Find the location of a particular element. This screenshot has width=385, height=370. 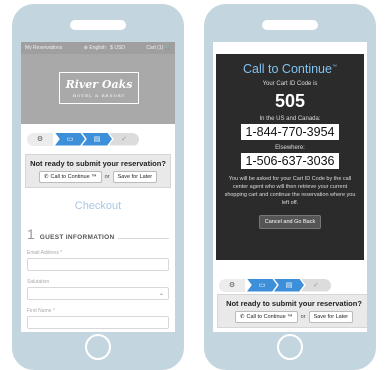

hero-image: River Oaks HOTEL & RESORT is located at coordinates (98, 89).